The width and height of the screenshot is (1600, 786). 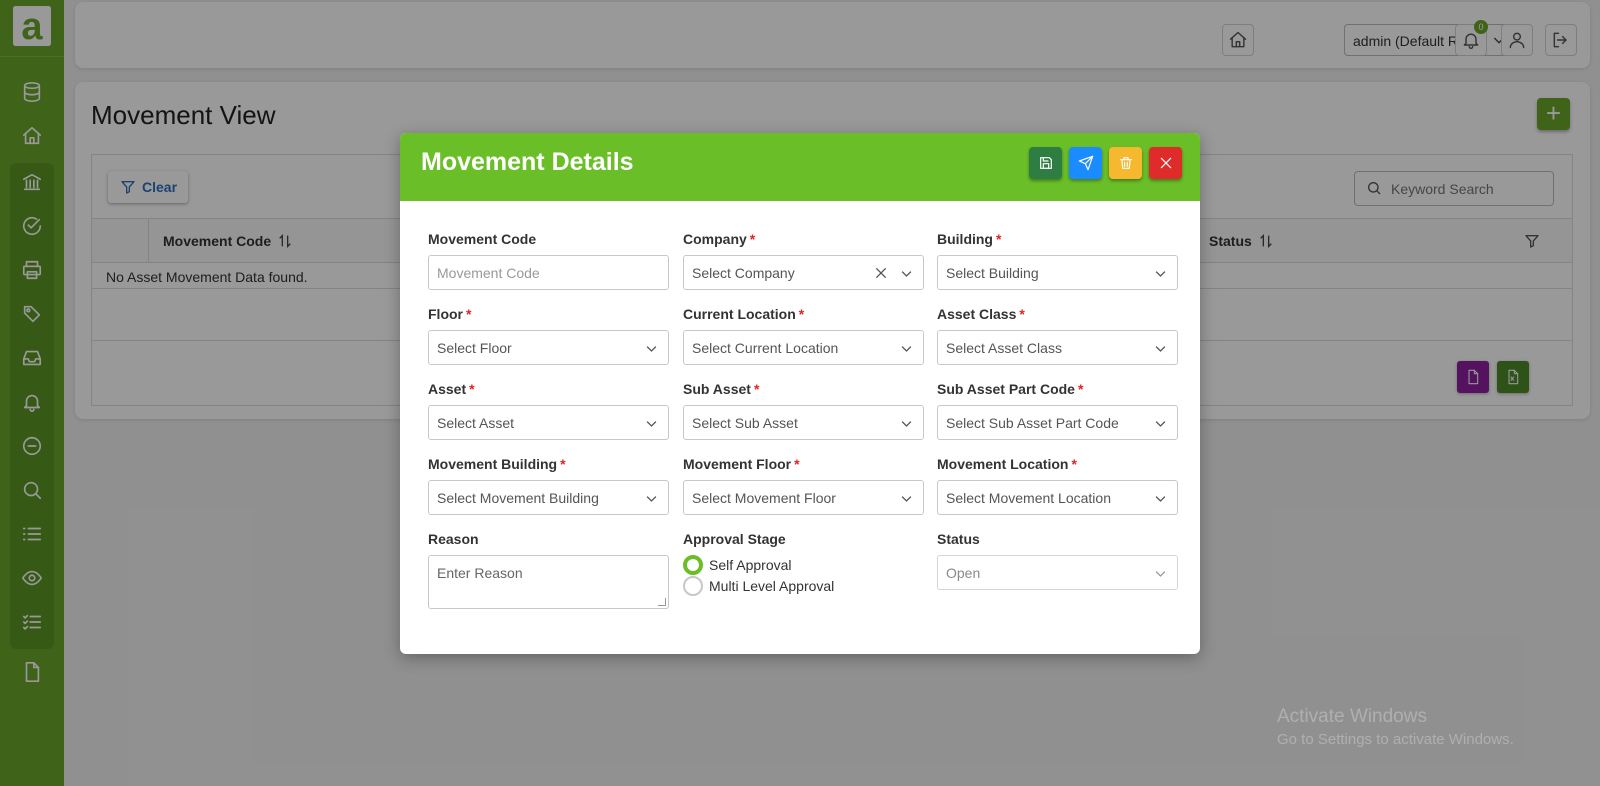 What do you see at coordinates (1057, 347) in the screenshot?
I see `asset-class-select: Select Asset Class` at bounding box center [1057, 347].